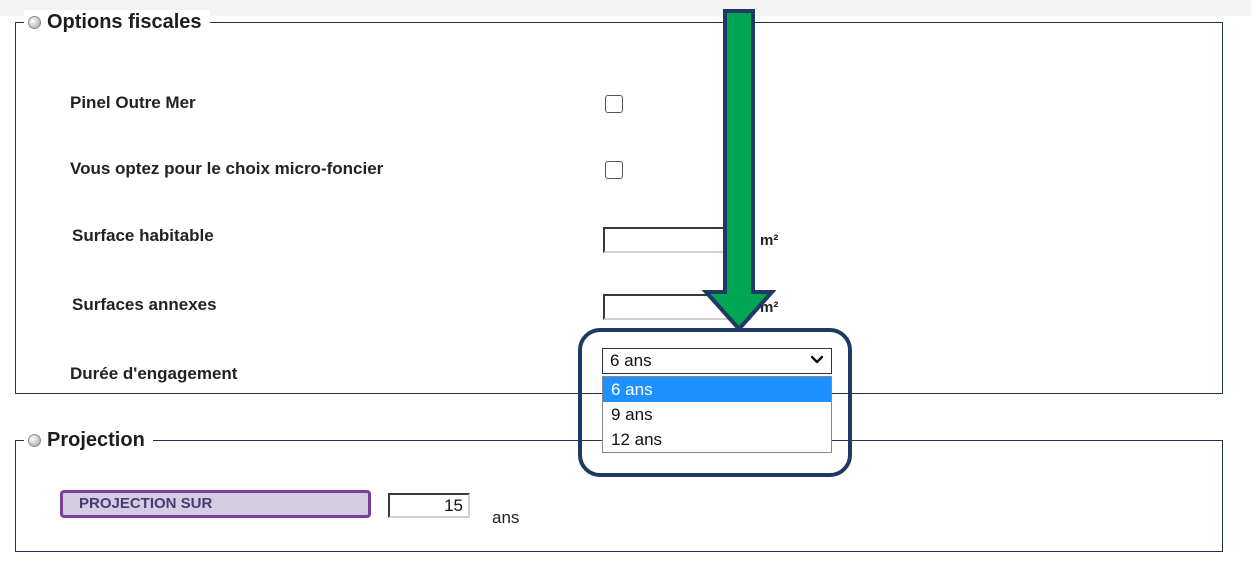 The height and width of the screenshot is (578, 1251). I want to click on projection-legend: Projection, so click(88, 440).